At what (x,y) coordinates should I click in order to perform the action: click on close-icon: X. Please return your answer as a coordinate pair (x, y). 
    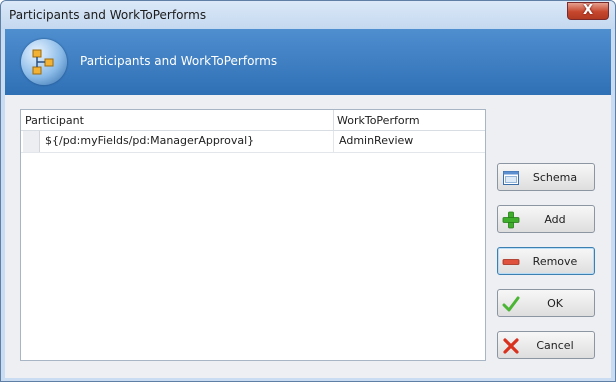
    Looking at the image, I should click on (588, 10).